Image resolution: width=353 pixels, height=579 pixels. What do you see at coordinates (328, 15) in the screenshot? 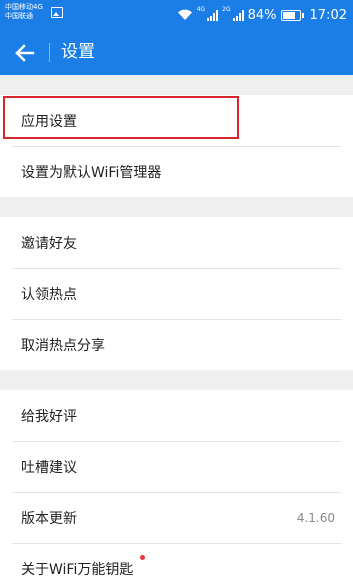
I see `clock: 17:02` at bounding box center [328, 15].